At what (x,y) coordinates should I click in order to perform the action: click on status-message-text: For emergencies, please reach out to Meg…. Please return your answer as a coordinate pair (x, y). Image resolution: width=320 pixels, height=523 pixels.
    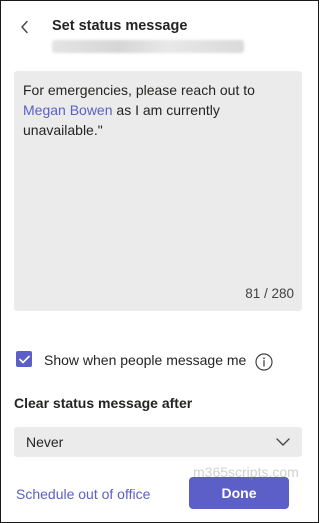
    Looking at the image, I should click on (156, 110).